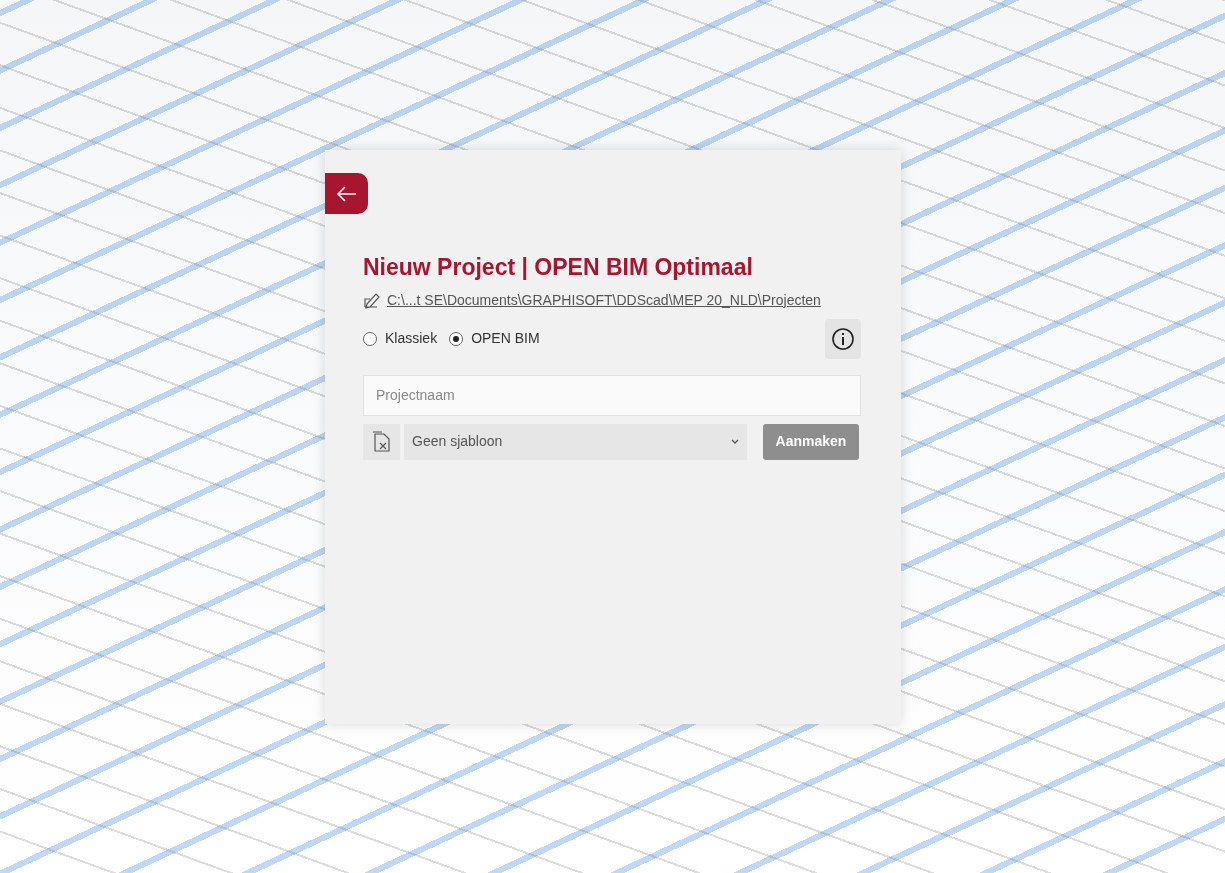  What do you see at coordinates (575, 441) in the screenshot?
I see `template-dropdown: Geen sjabloon` at bounding box center [575, 441].